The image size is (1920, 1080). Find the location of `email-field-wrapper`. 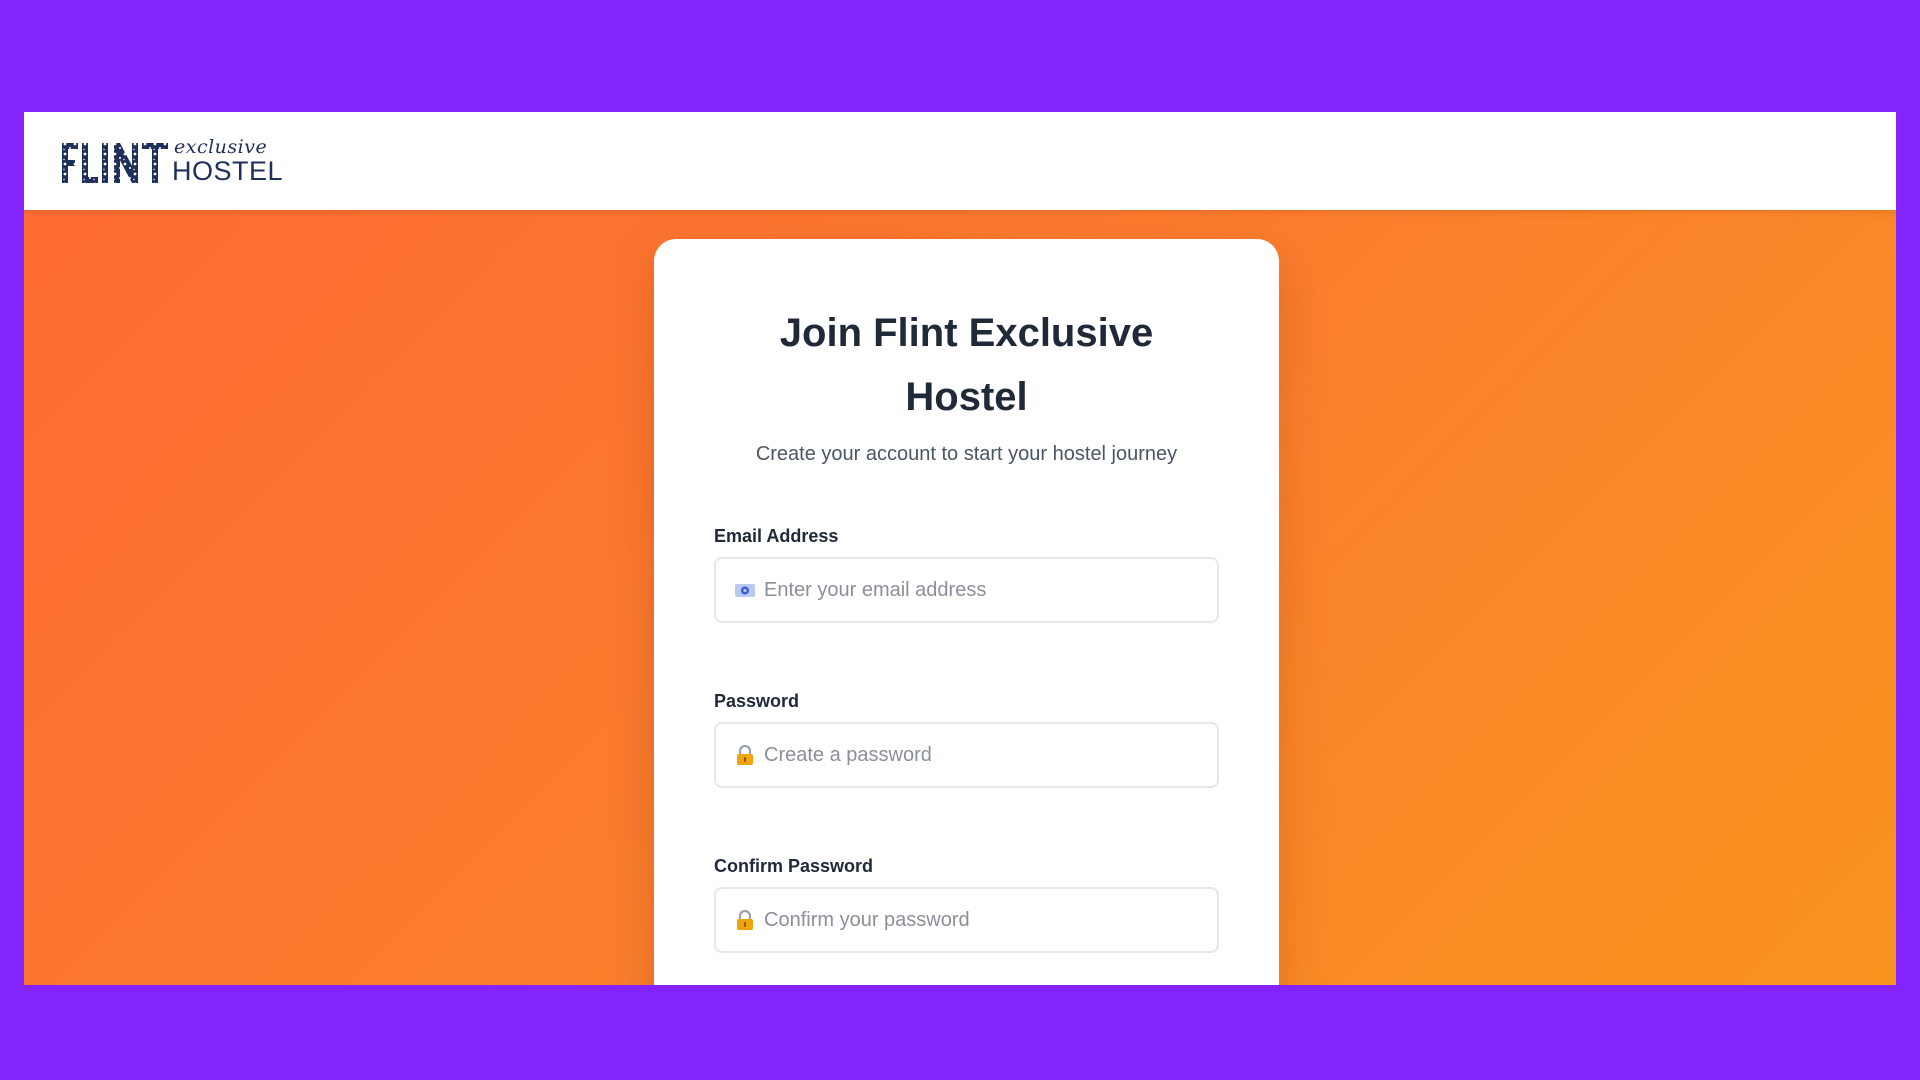

email-field-wrapper is located at coordinates (966, 590).